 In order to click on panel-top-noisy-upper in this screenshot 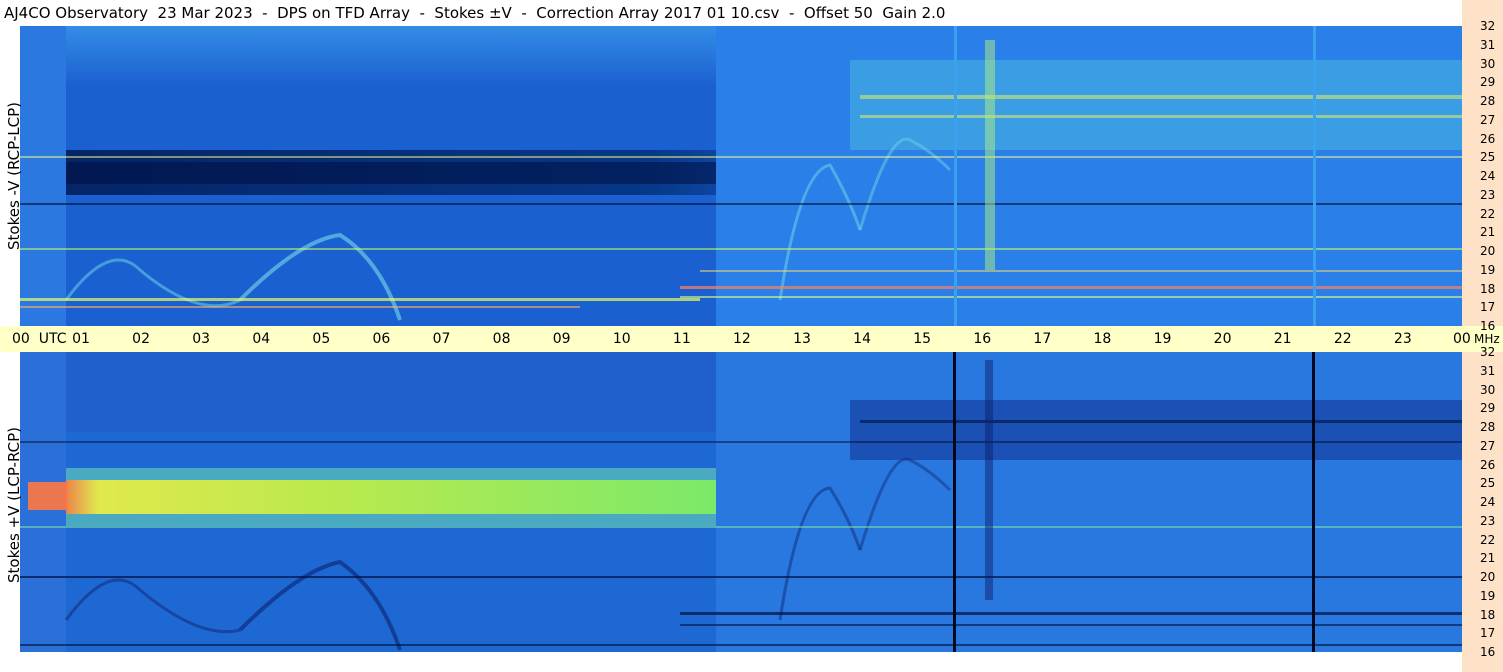, I will do `click(1156, 105)`.